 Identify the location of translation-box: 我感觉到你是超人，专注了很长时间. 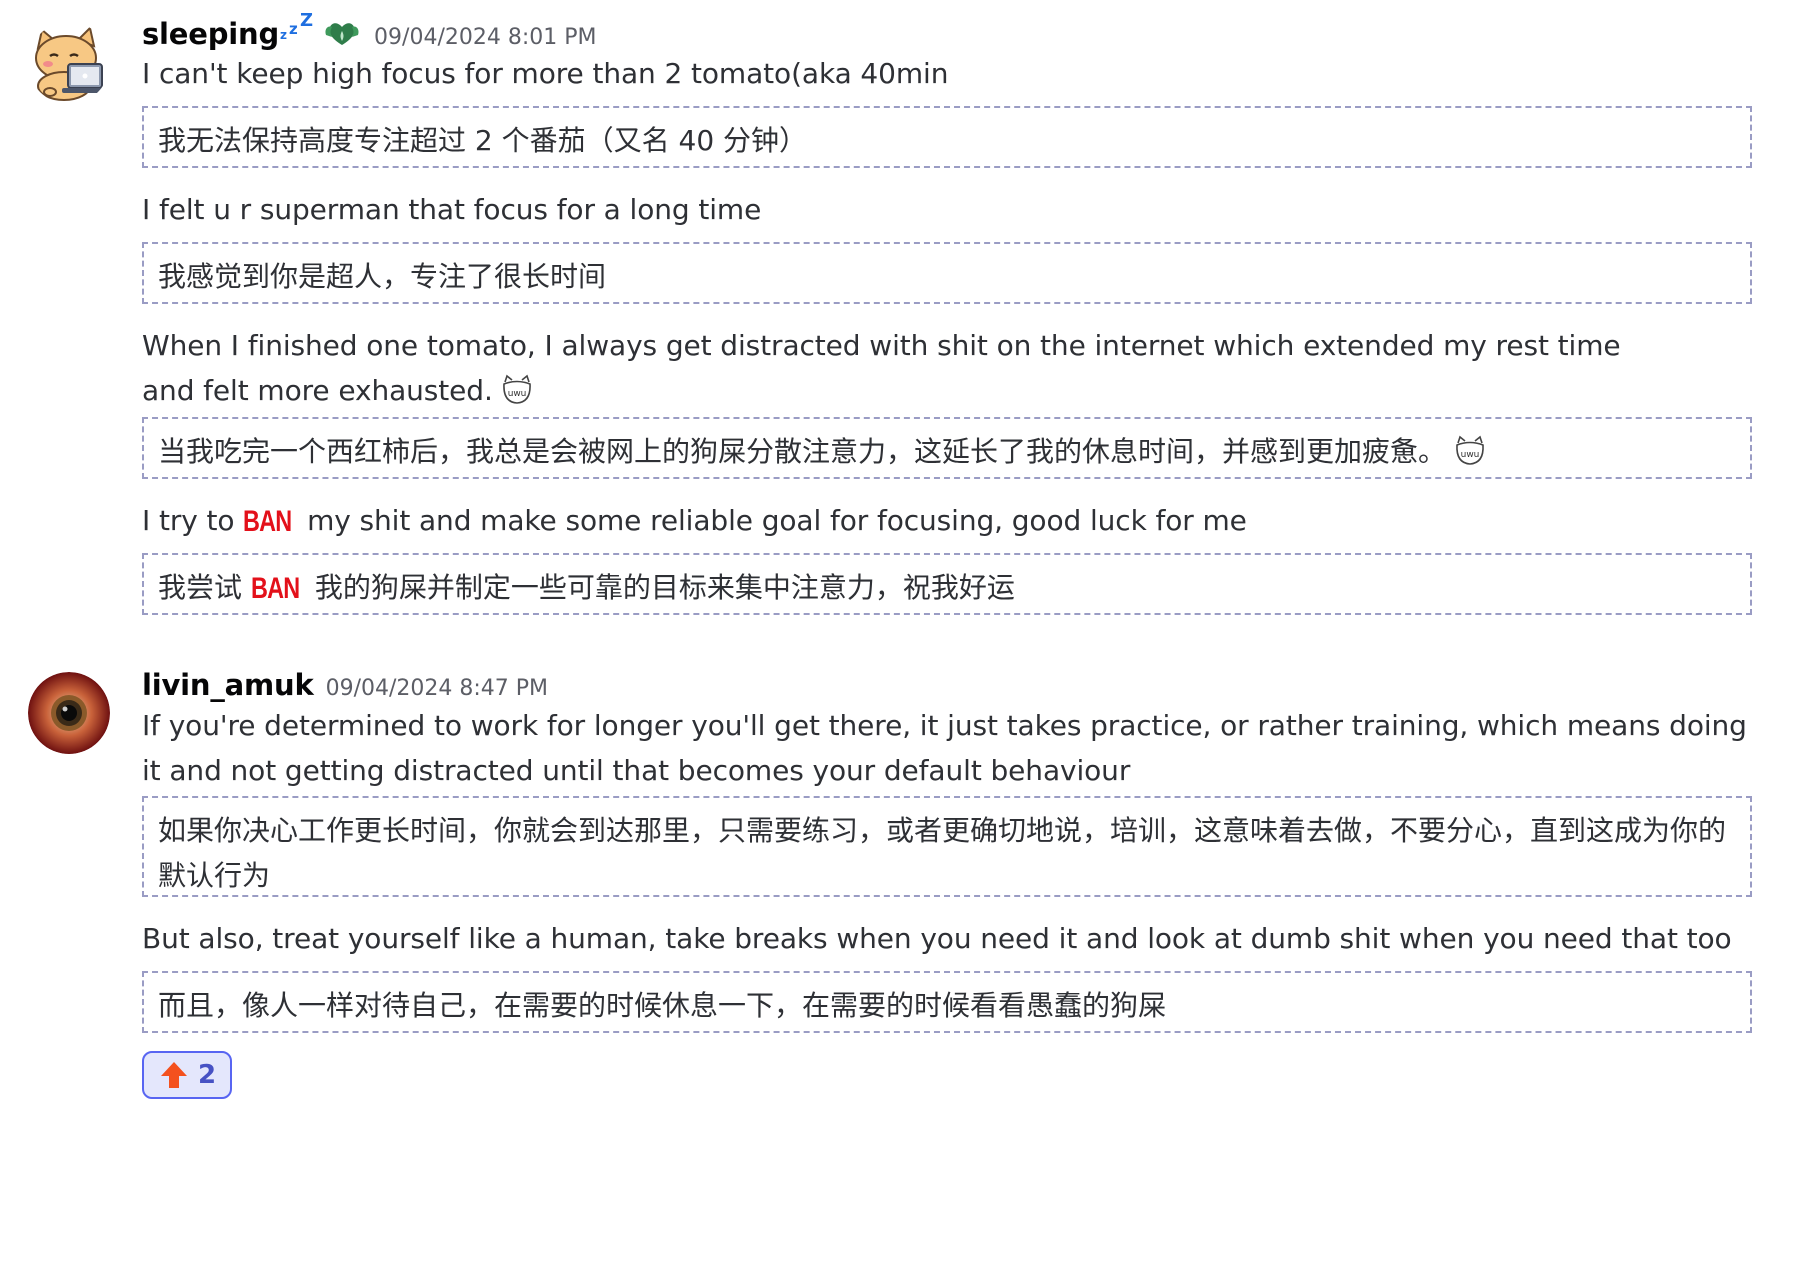
(947, 273).